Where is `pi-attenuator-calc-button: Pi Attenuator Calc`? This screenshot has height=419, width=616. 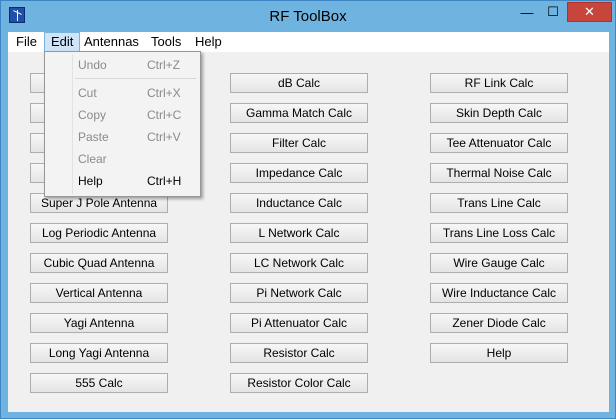 pi-attenuator-calc-button: Pi Attenuator Calc is located at coordinates (299, 323).